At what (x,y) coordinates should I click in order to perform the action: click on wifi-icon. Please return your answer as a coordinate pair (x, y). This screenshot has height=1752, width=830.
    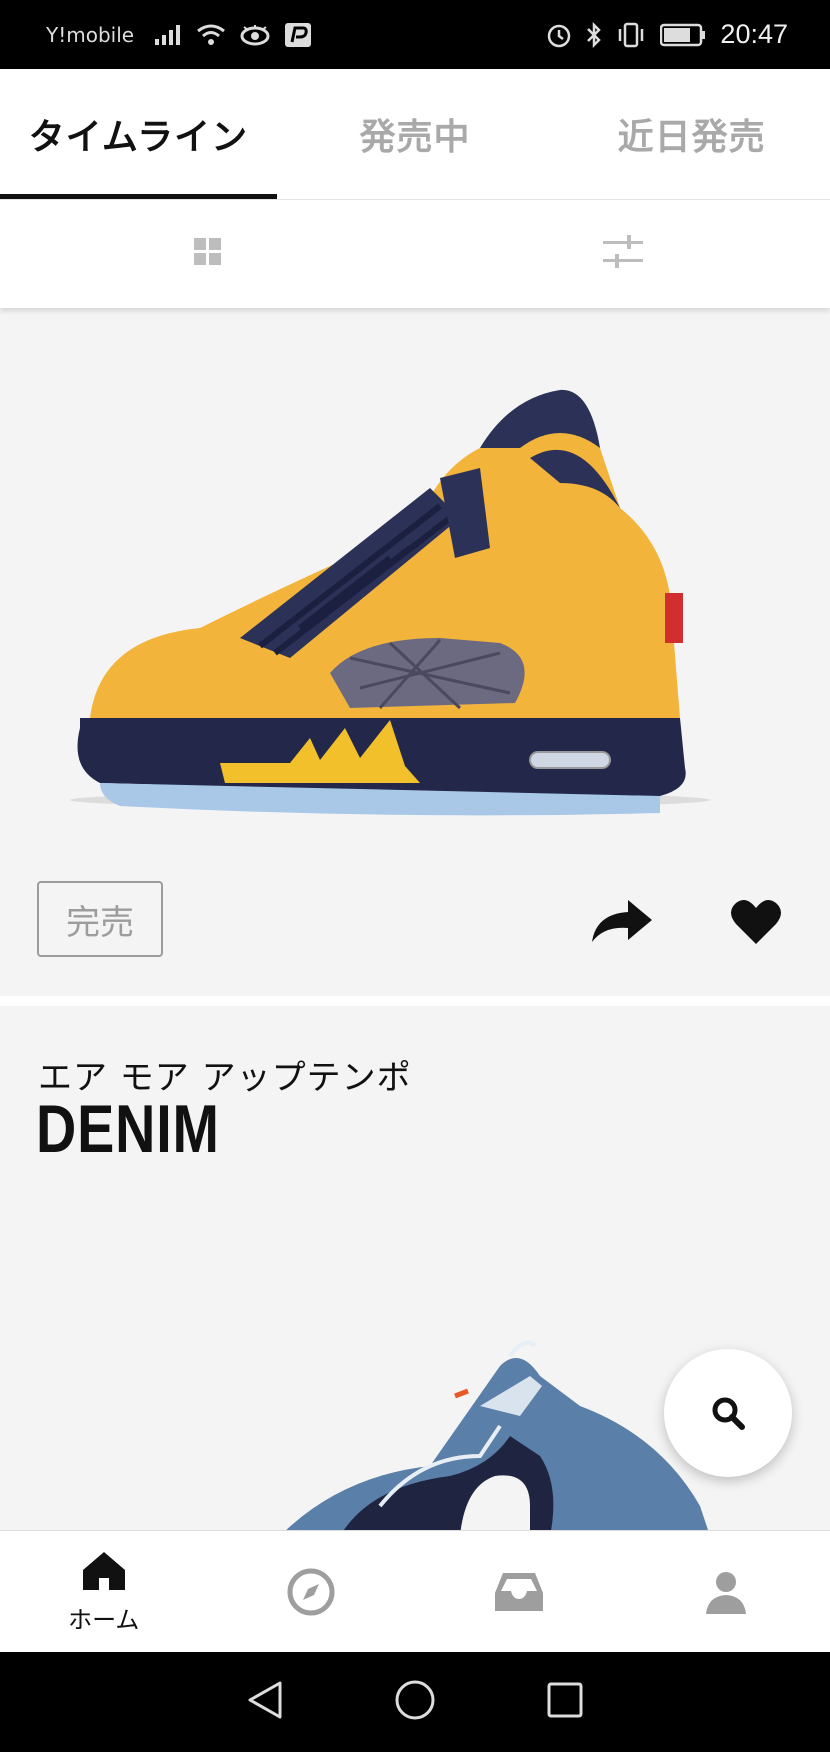
    Looking at the image, I should click on (211, 35).